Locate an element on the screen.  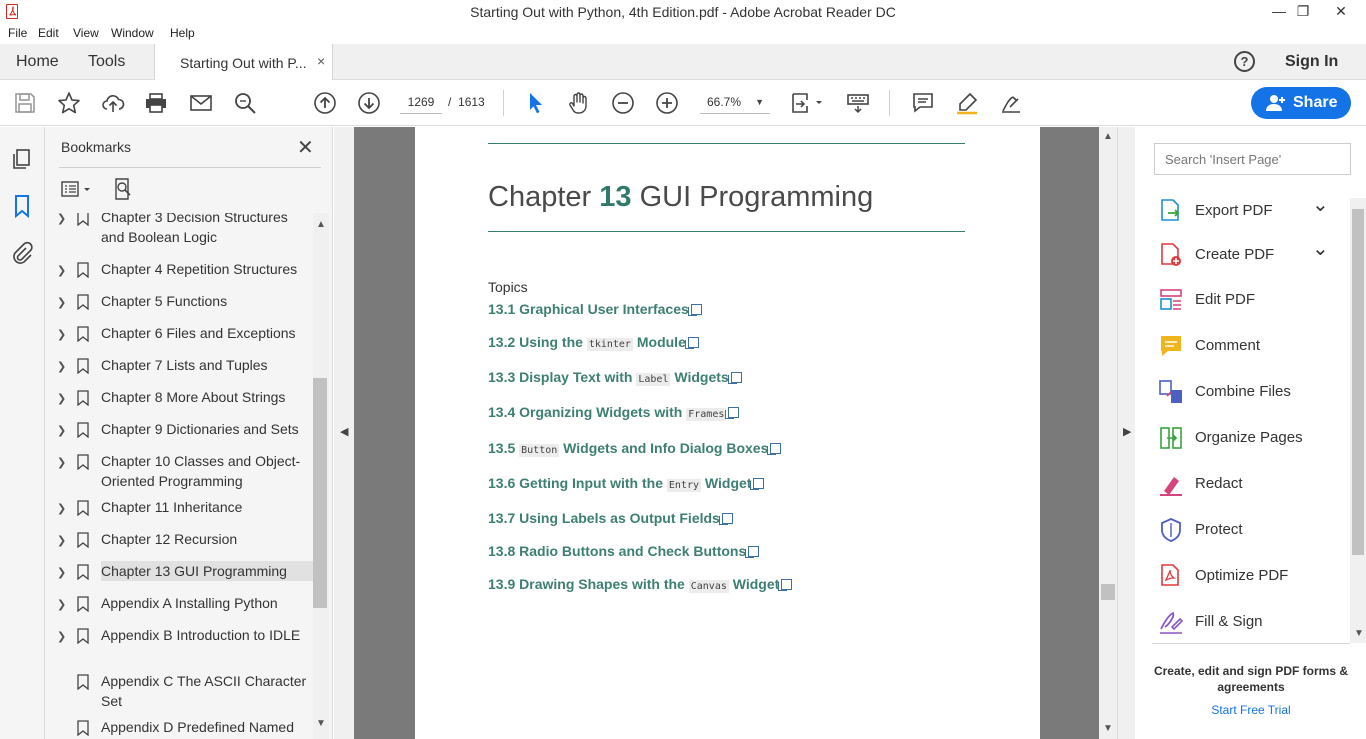
attachment-icon is located at coordinates (22, 253).